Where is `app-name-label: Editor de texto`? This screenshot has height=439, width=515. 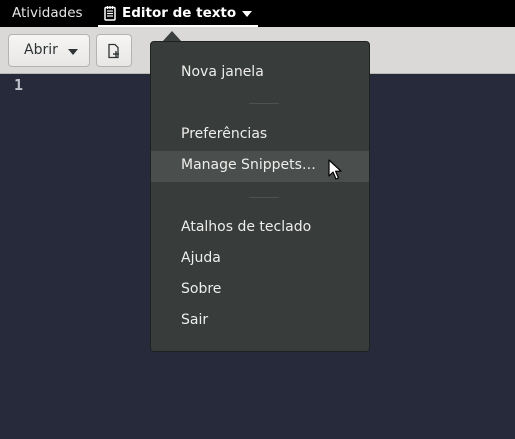 app-name-label: Editor de texto is located at coordinates (179, 13).